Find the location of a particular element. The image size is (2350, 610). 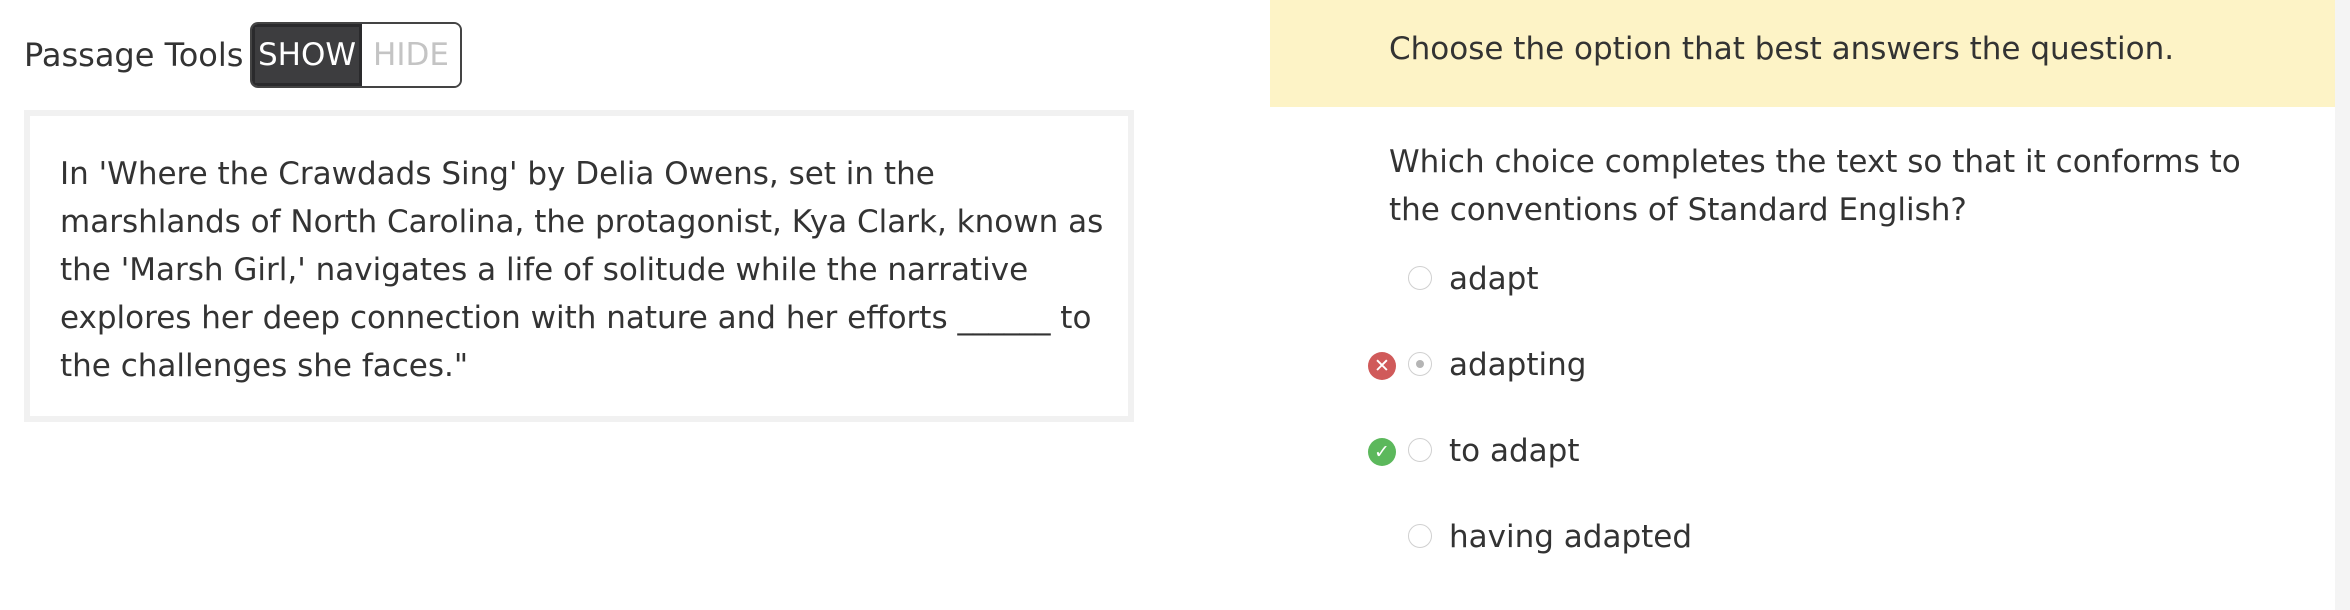

answer-option: ✓ to adapt is located at coordinates (1802, 452).